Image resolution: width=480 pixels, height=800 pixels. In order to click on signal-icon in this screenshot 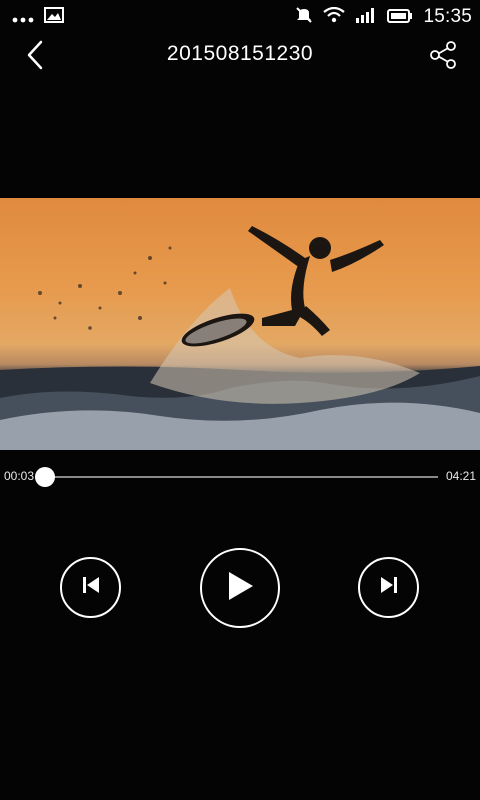, I will do `click(366, 17)`.